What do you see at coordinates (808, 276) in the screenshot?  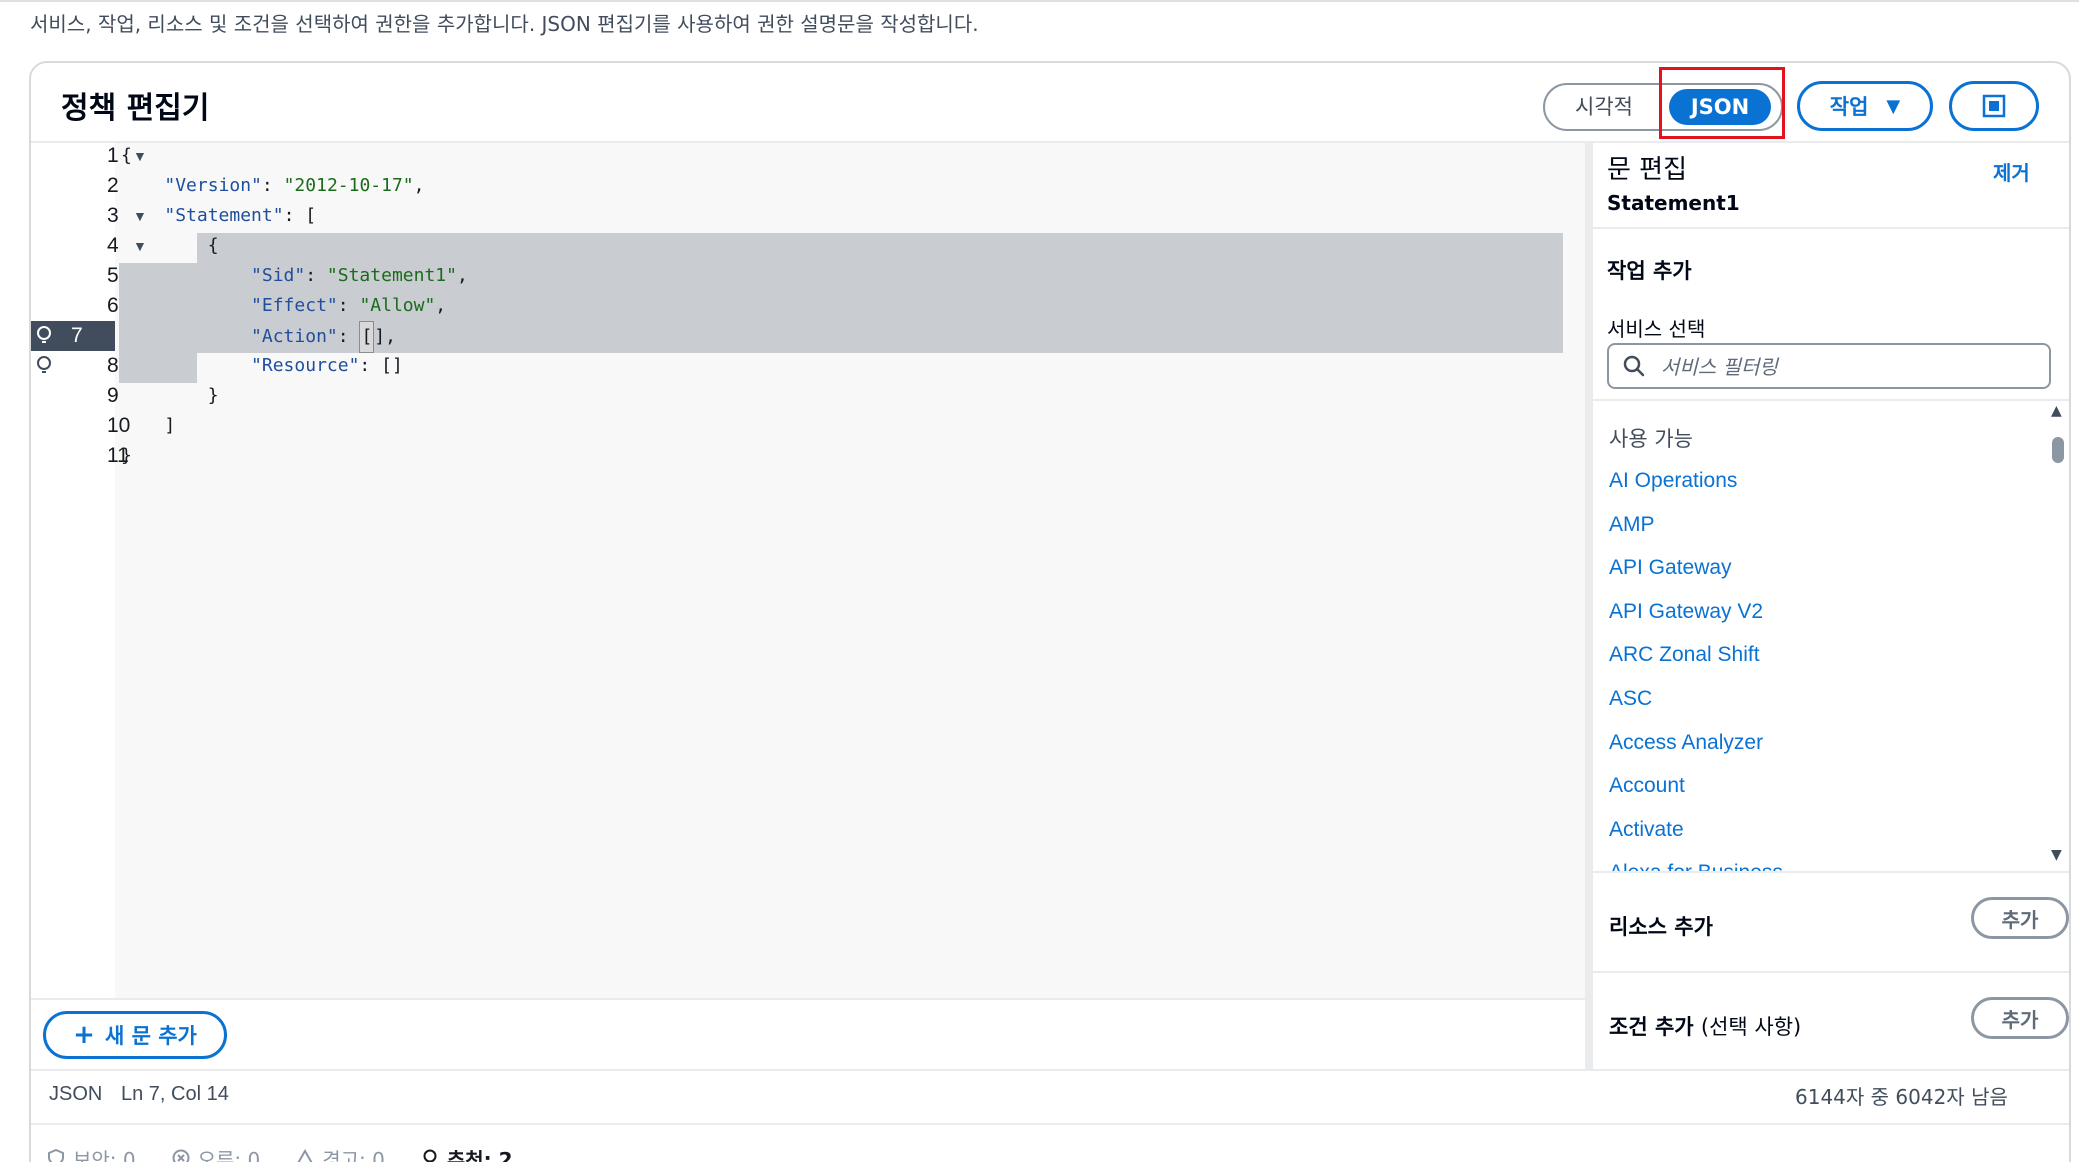 I see `code-line: 5 "Sid": "Statement1",` at bounding box center [808, 276].